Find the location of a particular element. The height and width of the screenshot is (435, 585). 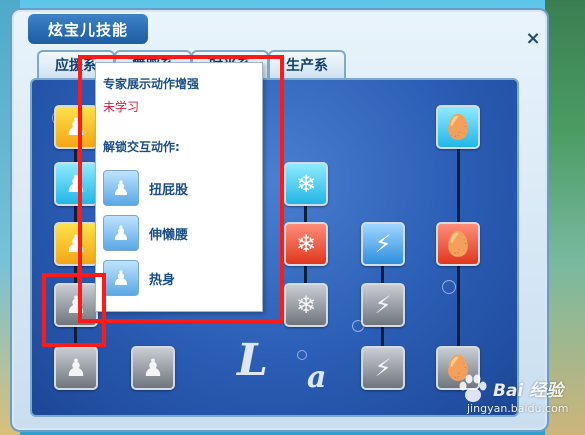

watermark: Bai 经验 jingyan.baidu.com is located at coordinates (515, 398).